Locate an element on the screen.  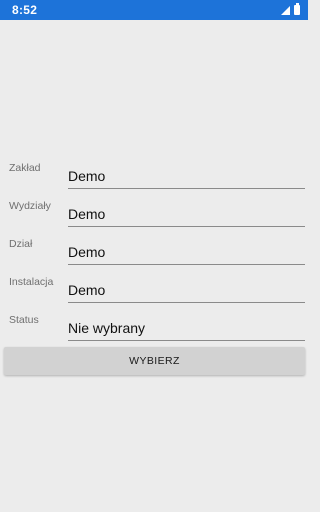
status-bar: 8:52 is located at coordinates (154, 10).